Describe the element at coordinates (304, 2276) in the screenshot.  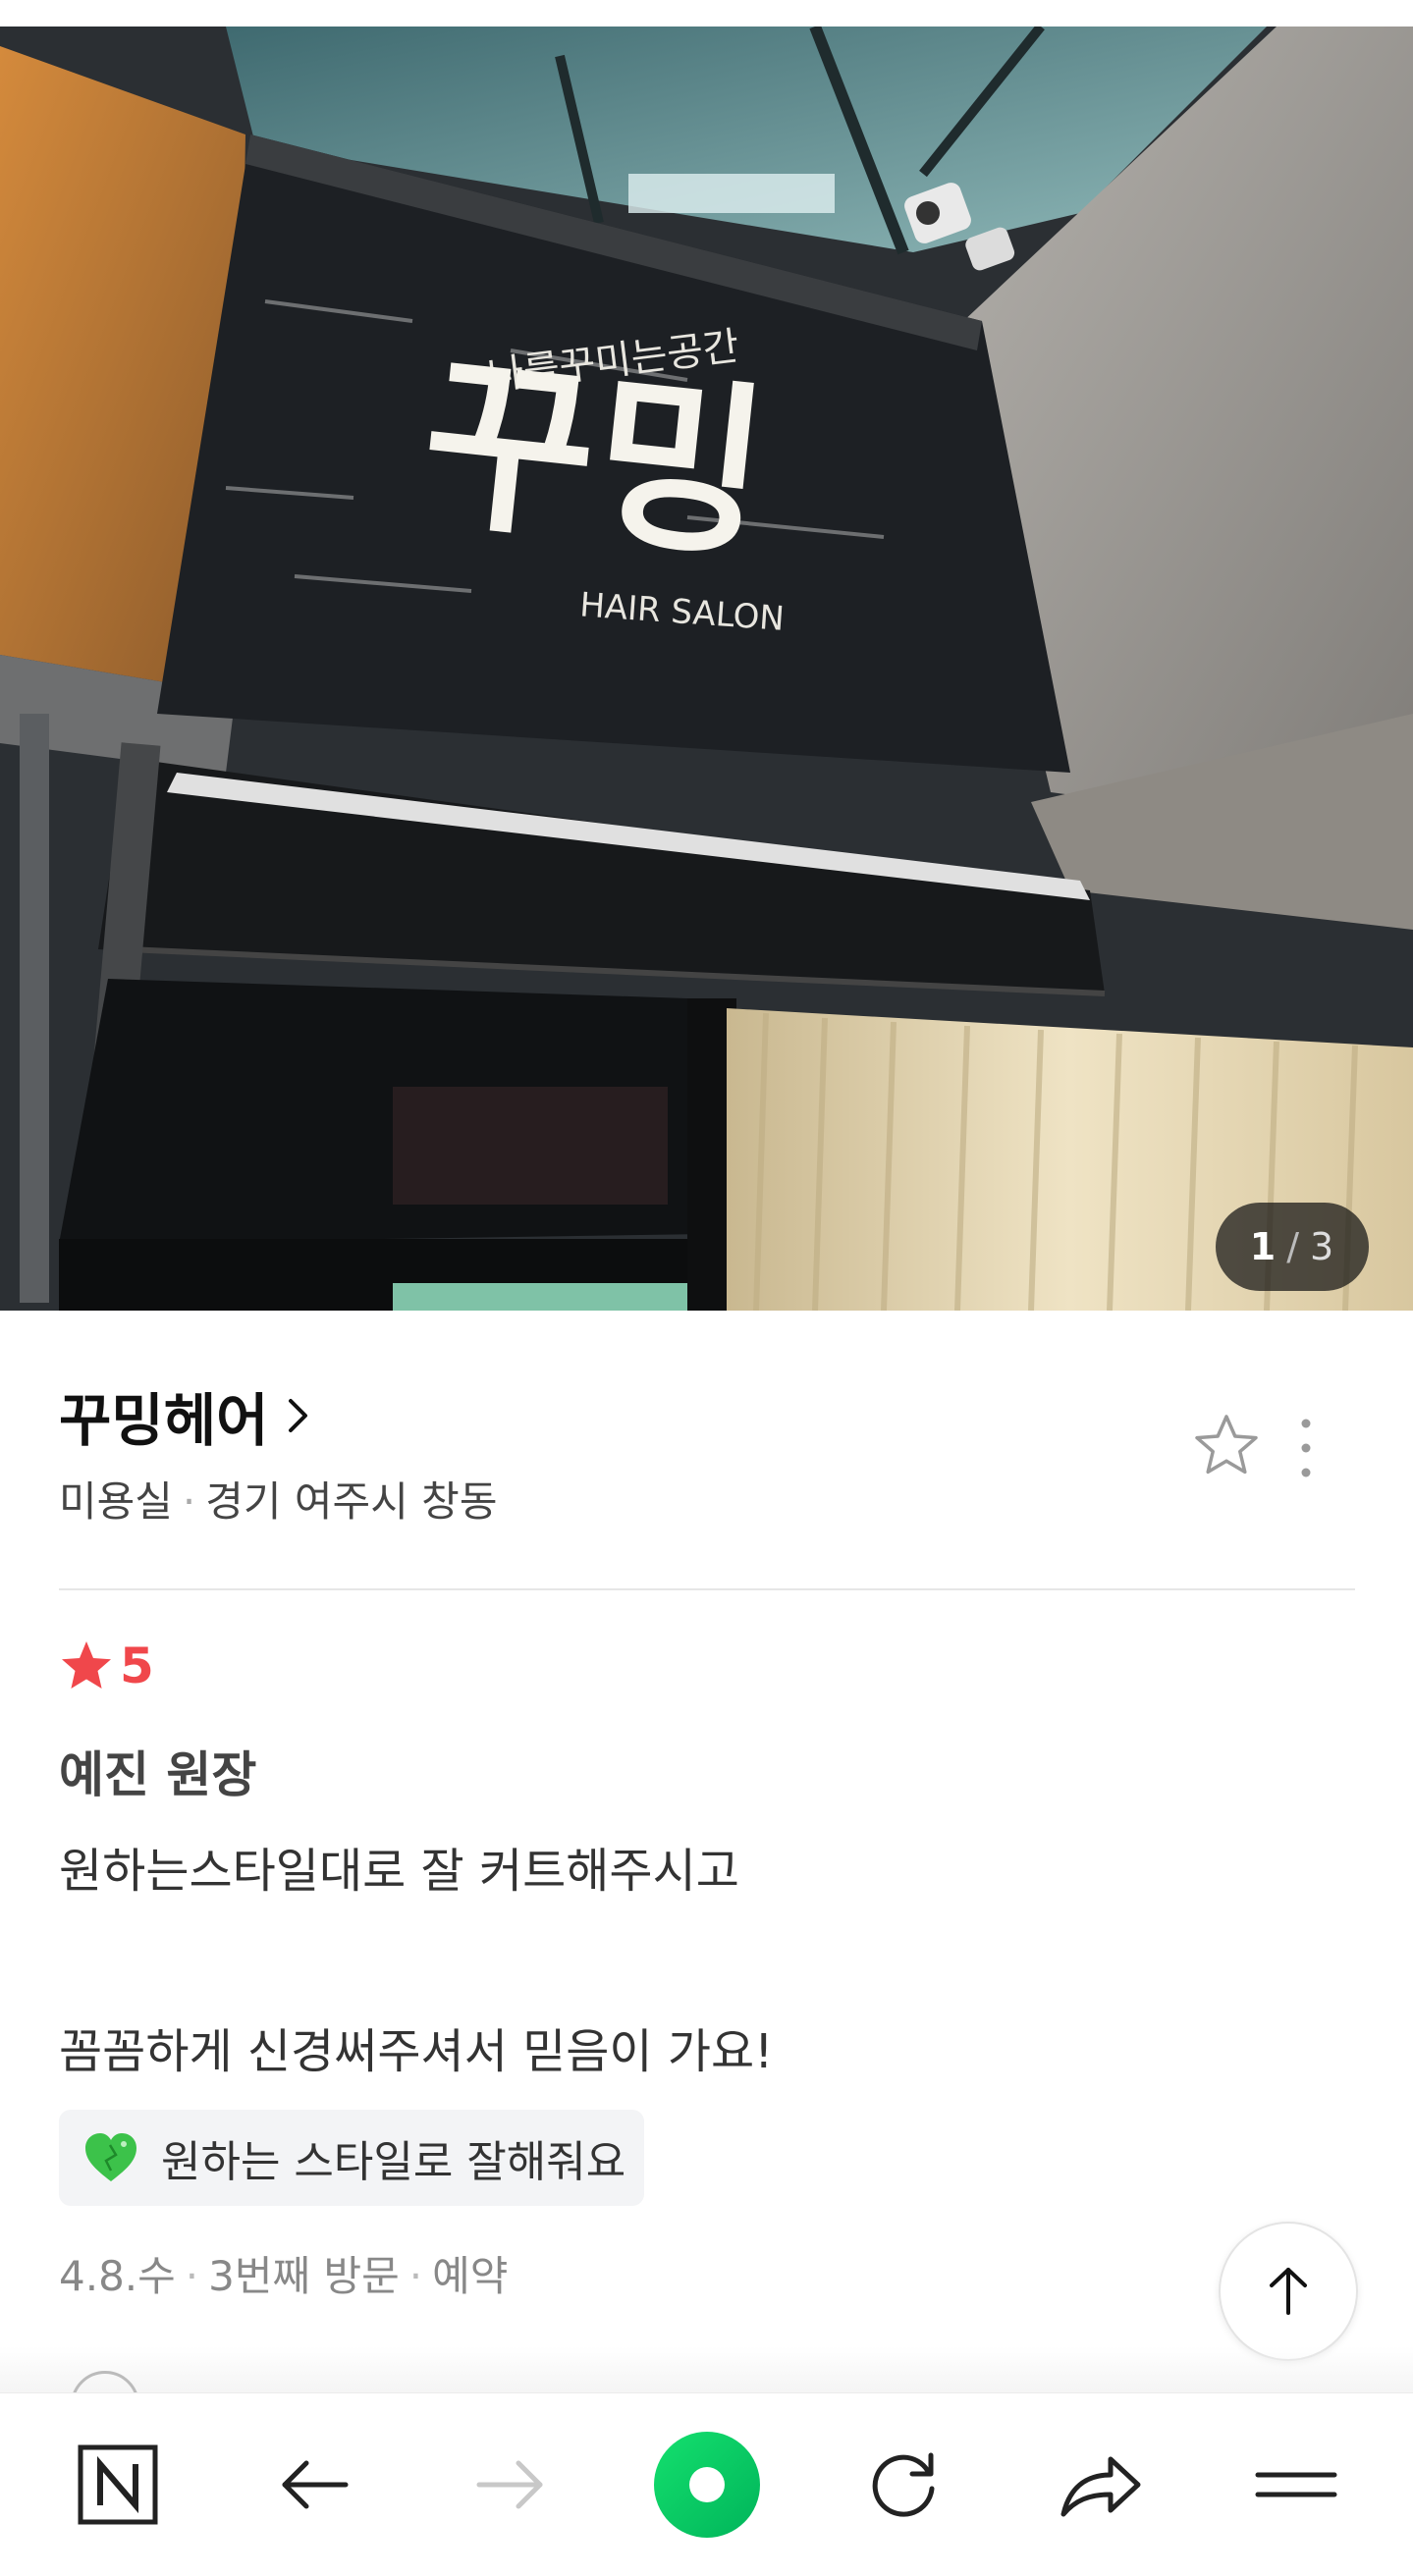
I see `visit-count: 3번째 방문` at that location.